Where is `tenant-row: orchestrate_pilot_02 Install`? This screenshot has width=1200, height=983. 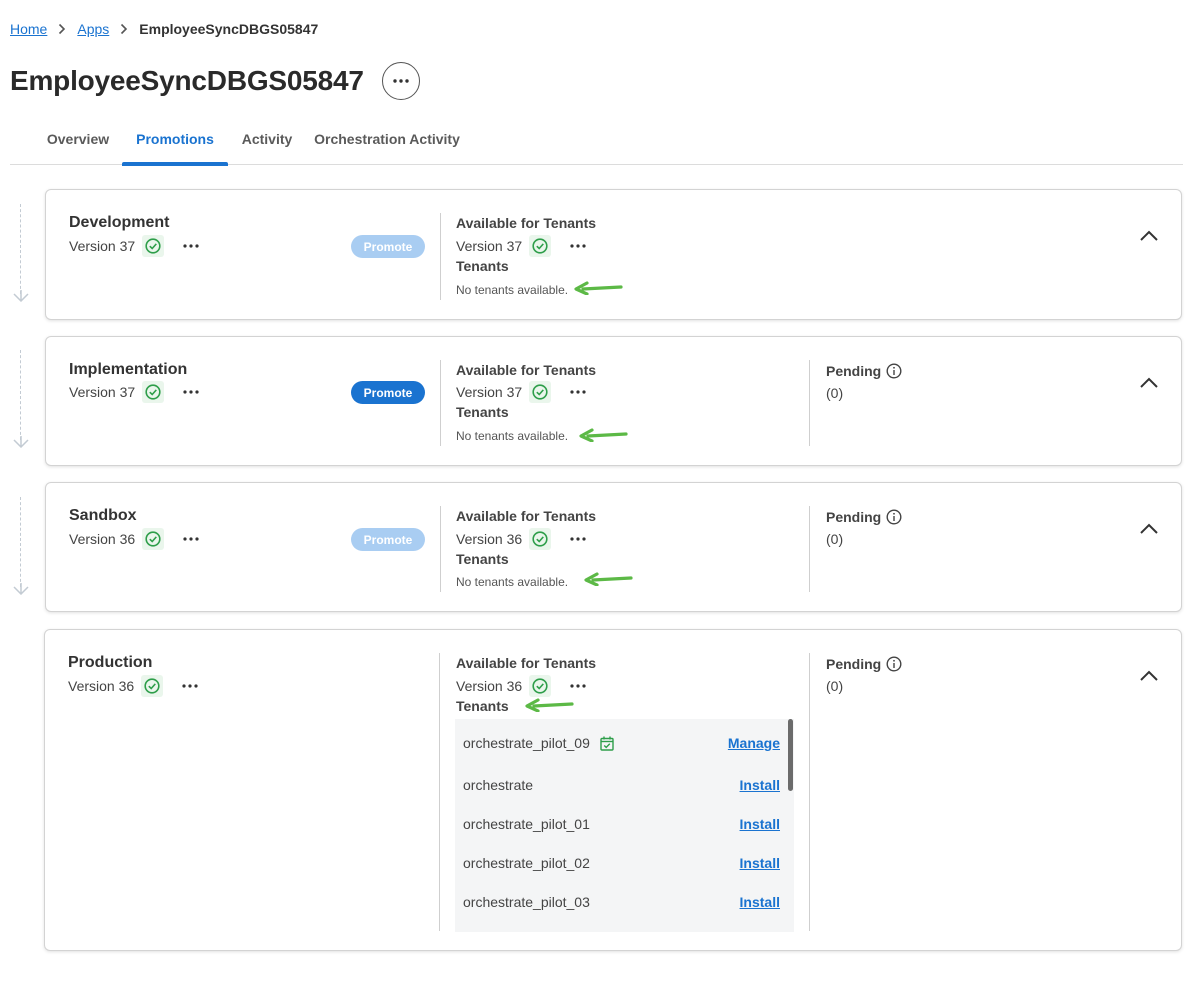
tenant-row: orchestrate_pilot_02 Install is located at coordinates (621, 863).